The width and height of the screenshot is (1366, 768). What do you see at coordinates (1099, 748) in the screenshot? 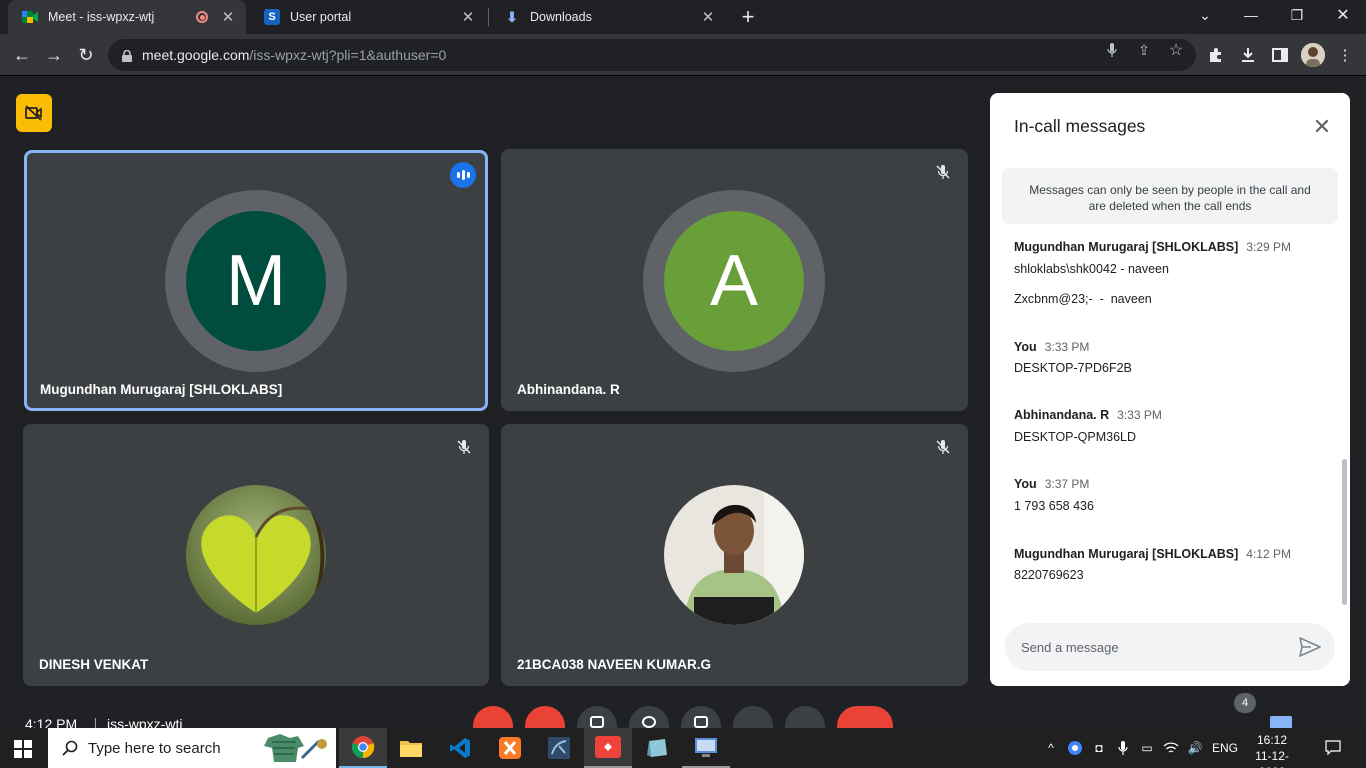
I see `webcam-icon: ◘` at bounding box center [1099, 748].